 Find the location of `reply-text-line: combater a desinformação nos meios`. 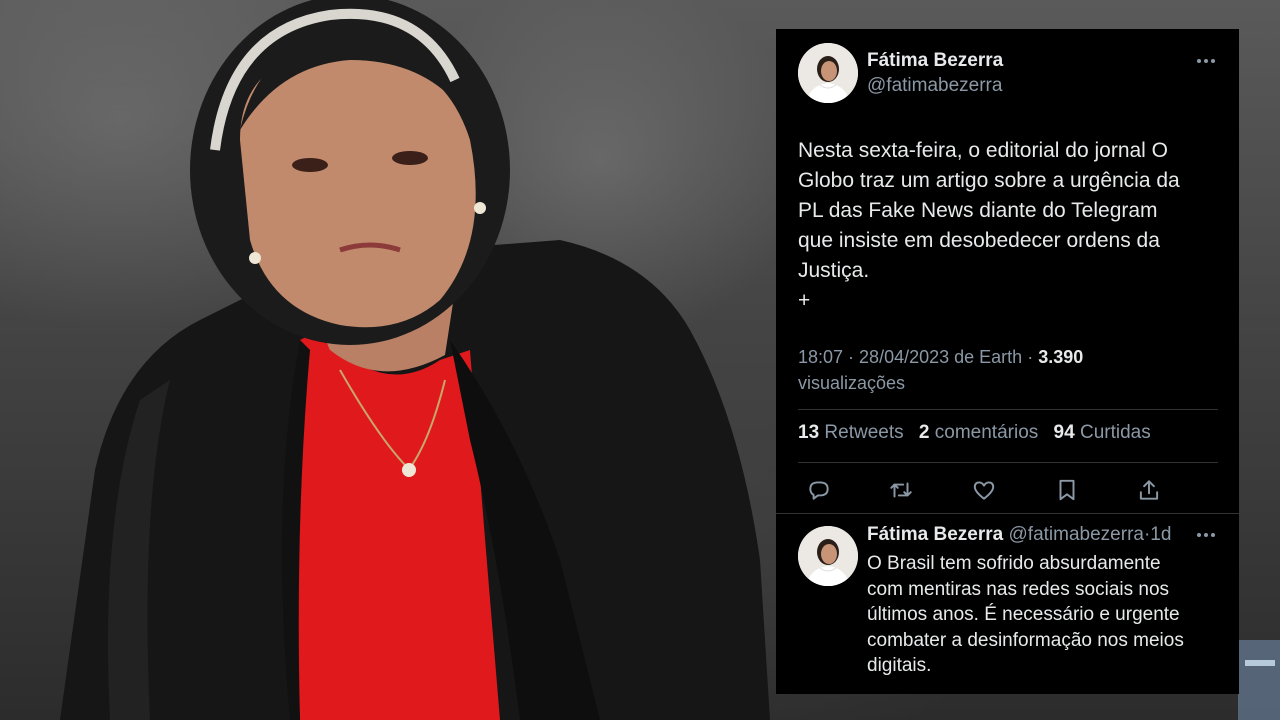

reply-text-line: combater a desinformação nos meios is located at coordinates (1025, 640).